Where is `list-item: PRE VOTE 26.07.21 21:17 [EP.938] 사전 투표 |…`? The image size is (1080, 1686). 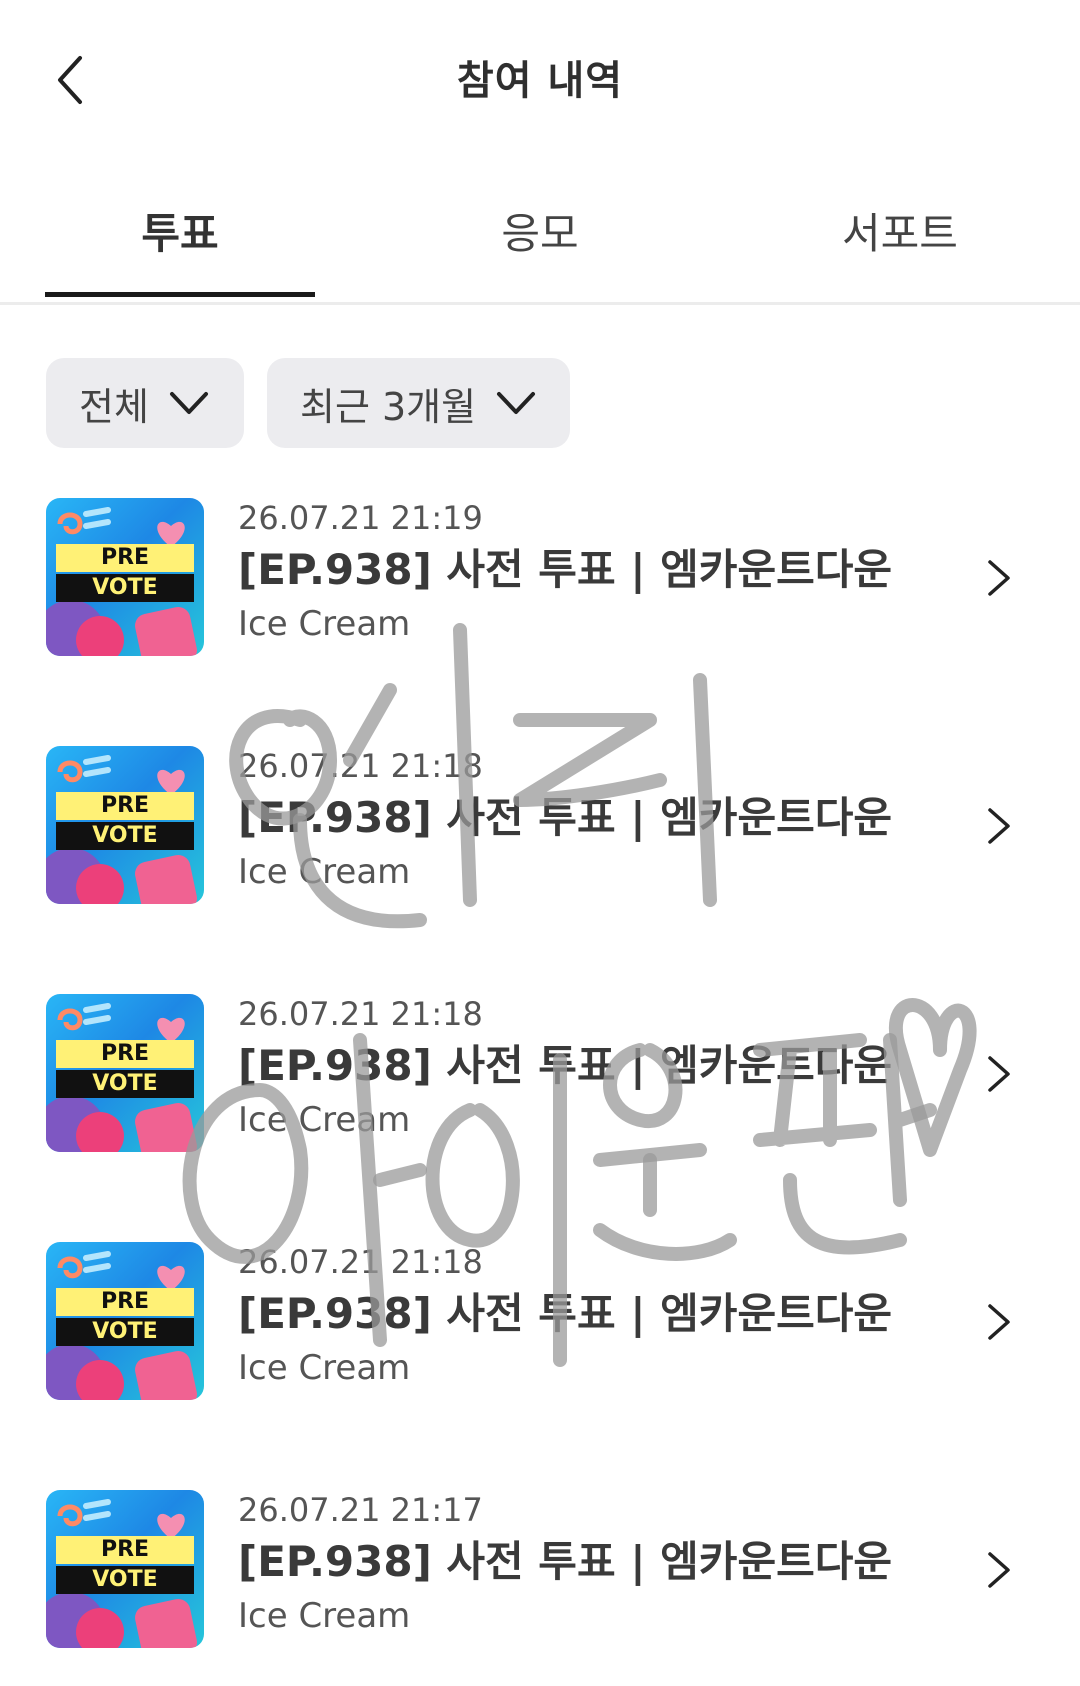
list-item: PRE VOTE 26.07.21 21:17 [EP.938] 사전 투표 |… is located at coordinates (540, 1570).